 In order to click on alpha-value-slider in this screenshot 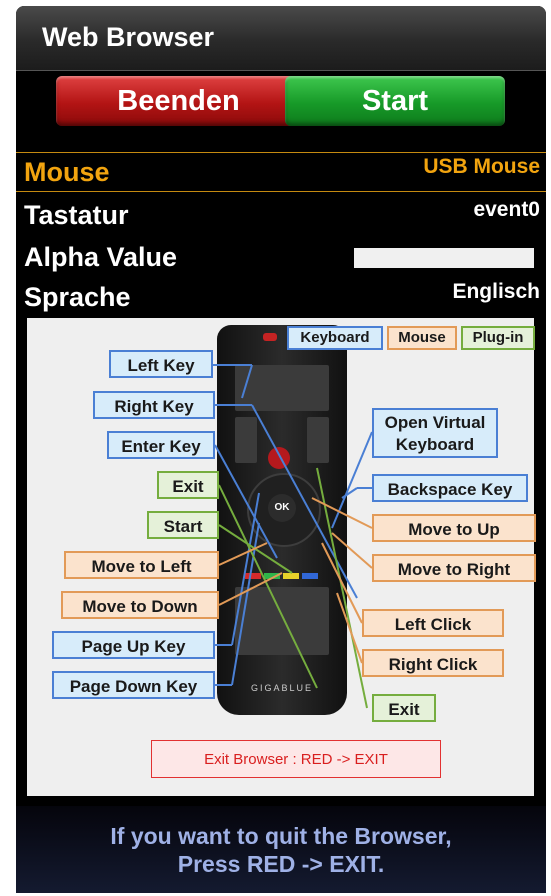, I will do `click(444, 258)`.